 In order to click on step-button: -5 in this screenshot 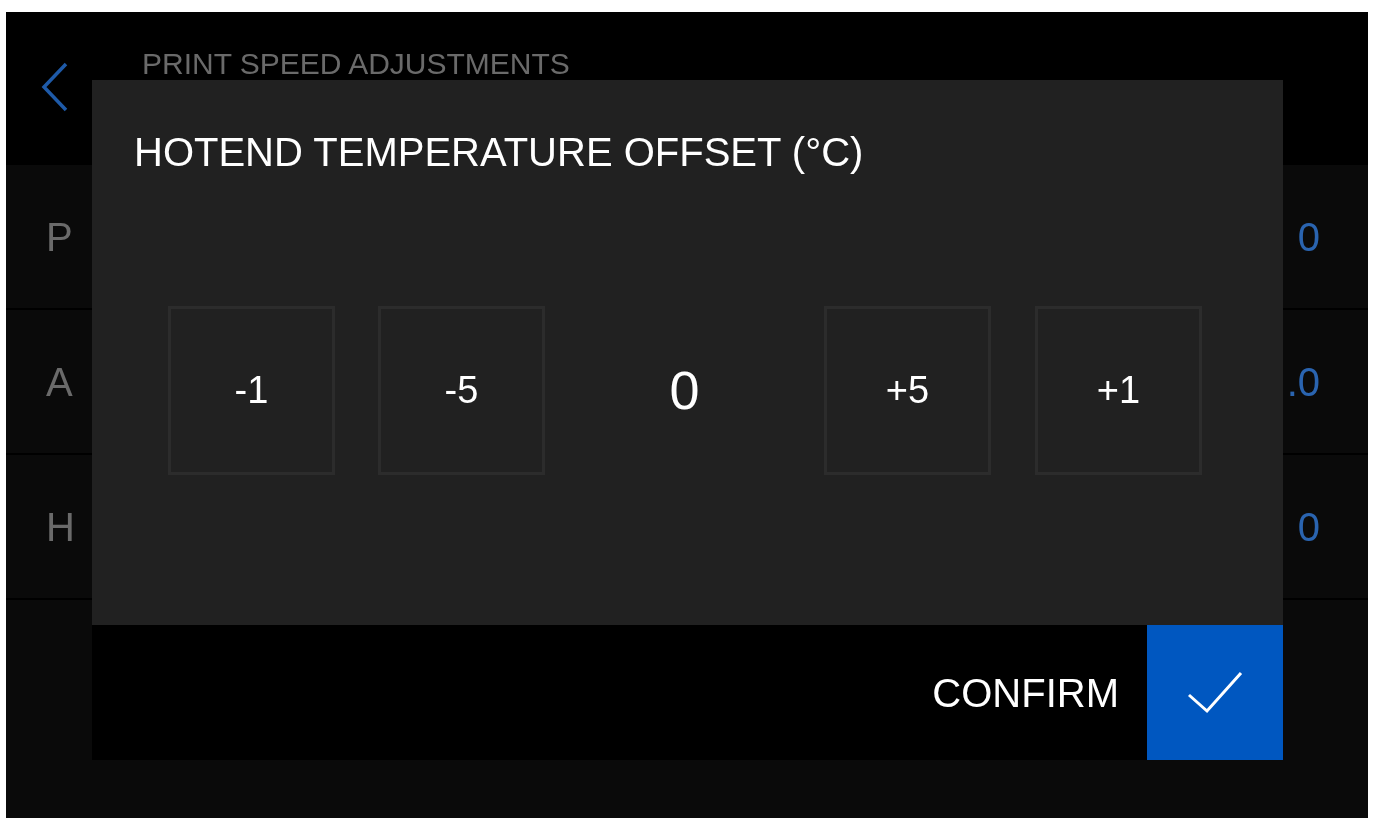, I will do `click(461, 390)`.